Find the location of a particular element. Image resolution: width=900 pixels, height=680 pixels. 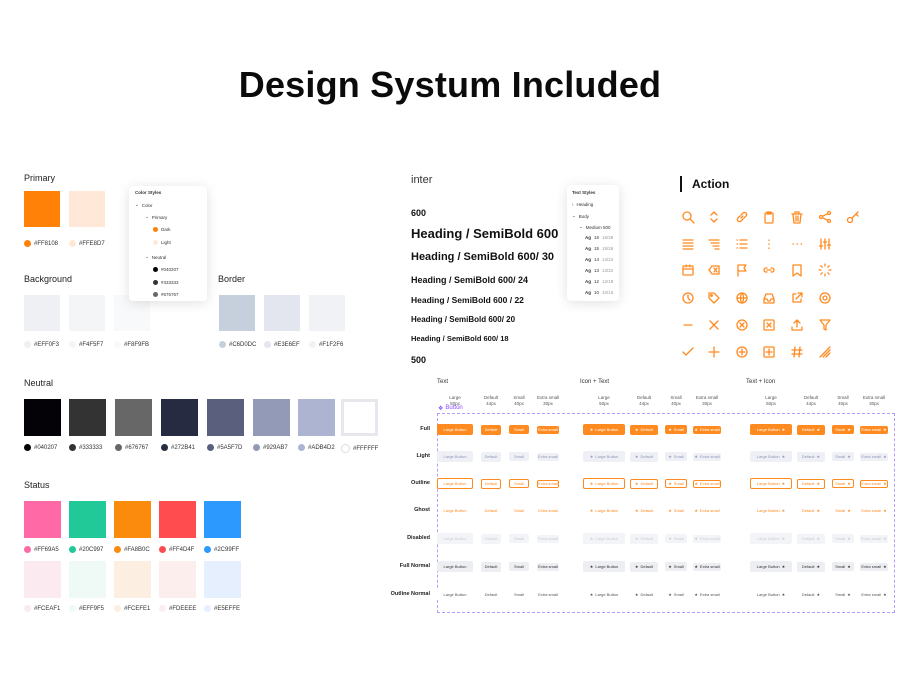

clipboard-icon is located at coordinates (771, 219).